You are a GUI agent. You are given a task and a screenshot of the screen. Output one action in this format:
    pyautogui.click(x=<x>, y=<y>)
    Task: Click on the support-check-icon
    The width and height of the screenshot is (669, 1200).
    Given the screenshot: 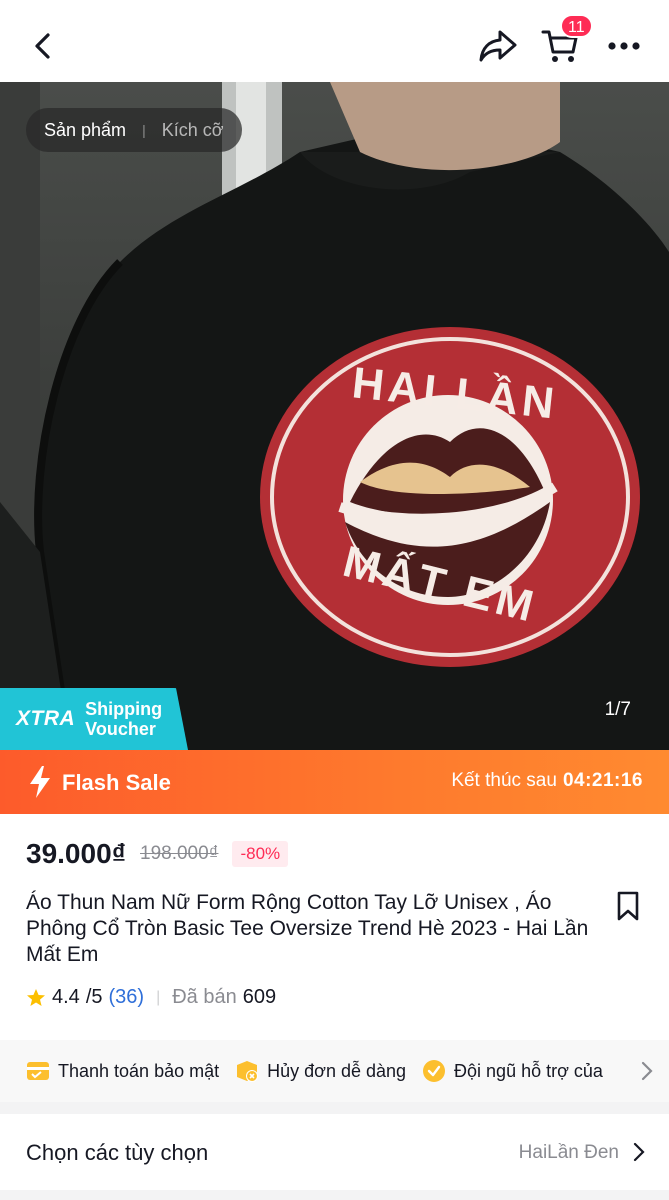 What is the action you would take?
    pyautogui.click(x=434, y=1071)
    